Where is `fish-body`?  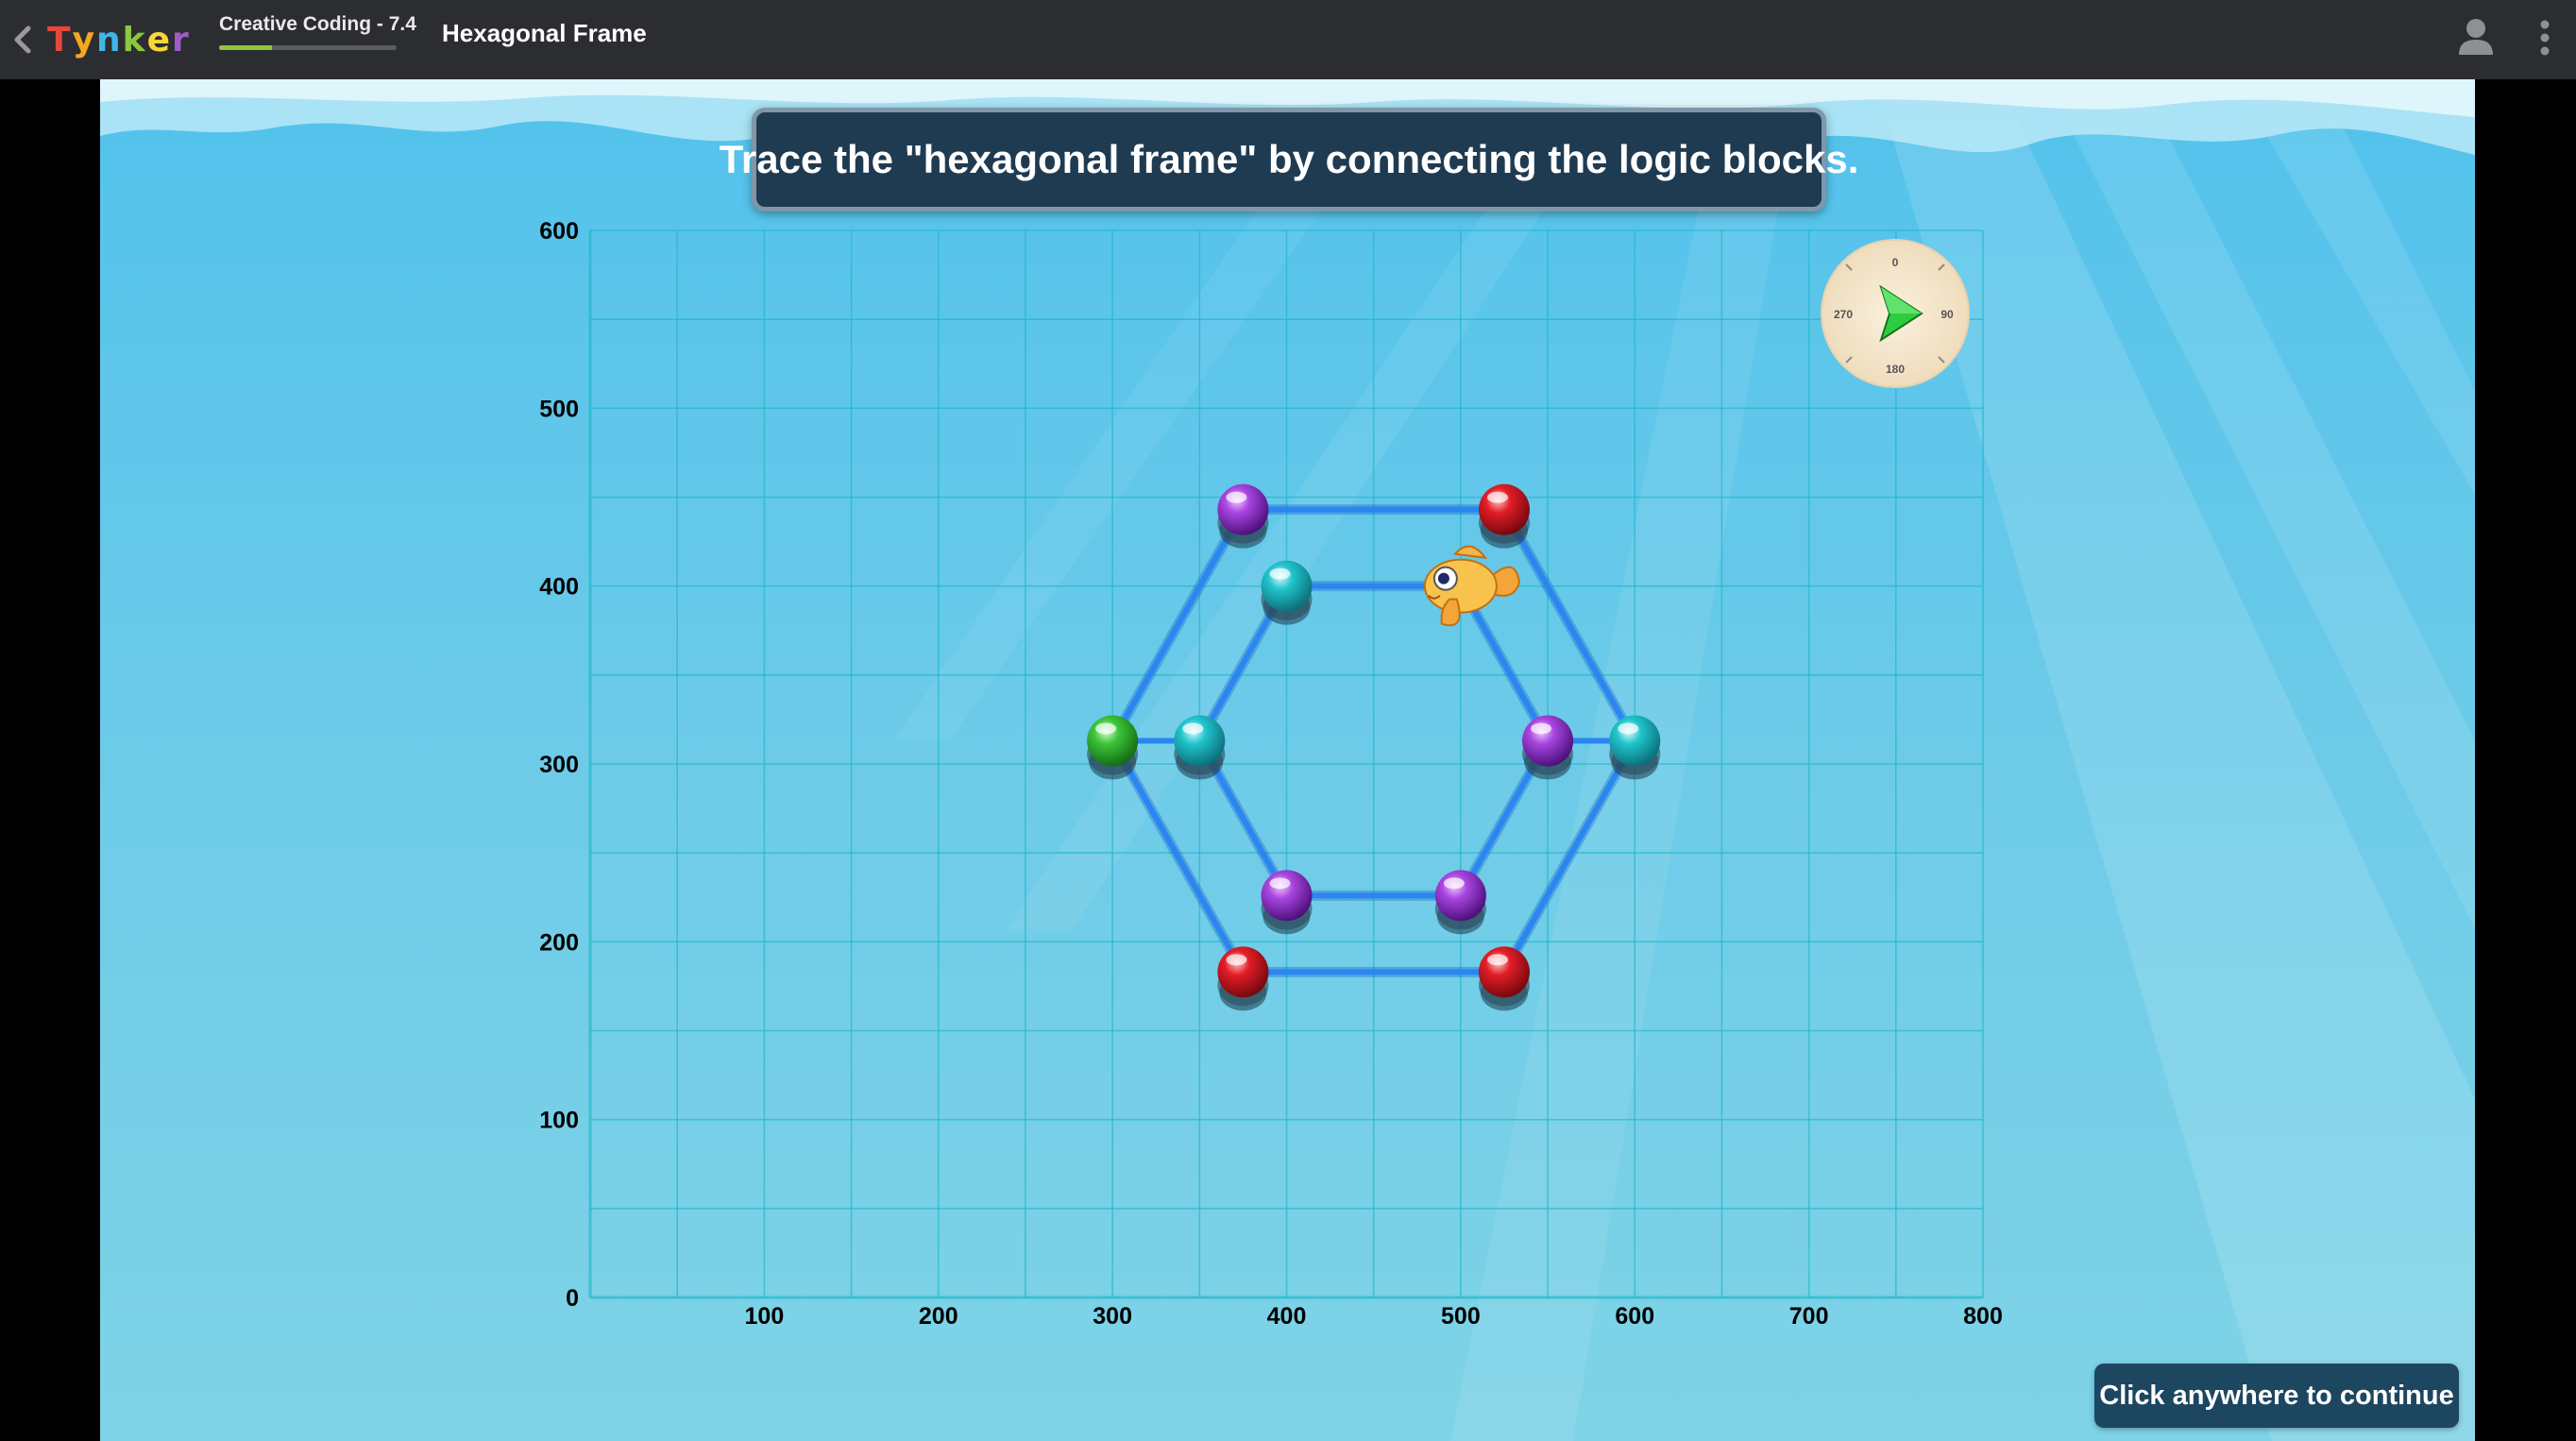 fish-body is located at coordinates (1460, 586).